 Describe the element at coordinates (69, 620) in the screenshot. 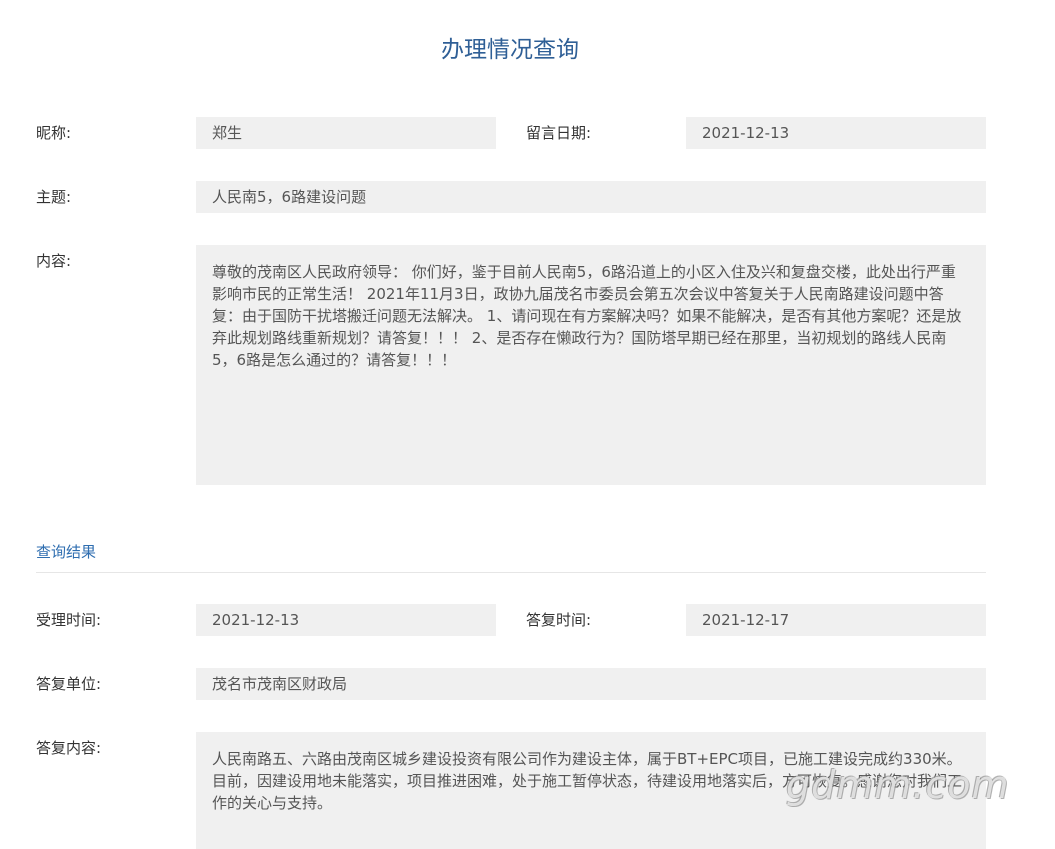

I see `accept-time-label: 受理时间:` at that location.